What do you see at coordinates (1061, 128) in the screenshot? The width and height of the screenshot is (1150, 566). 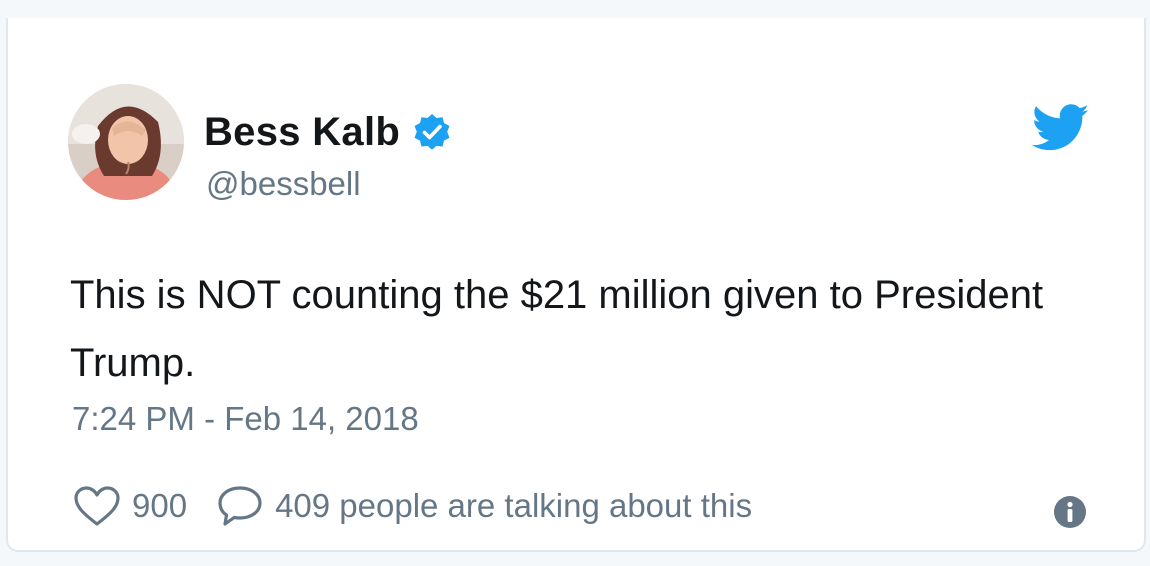 I see `twitter-bird-icon` at bounding box center [1061, 128].